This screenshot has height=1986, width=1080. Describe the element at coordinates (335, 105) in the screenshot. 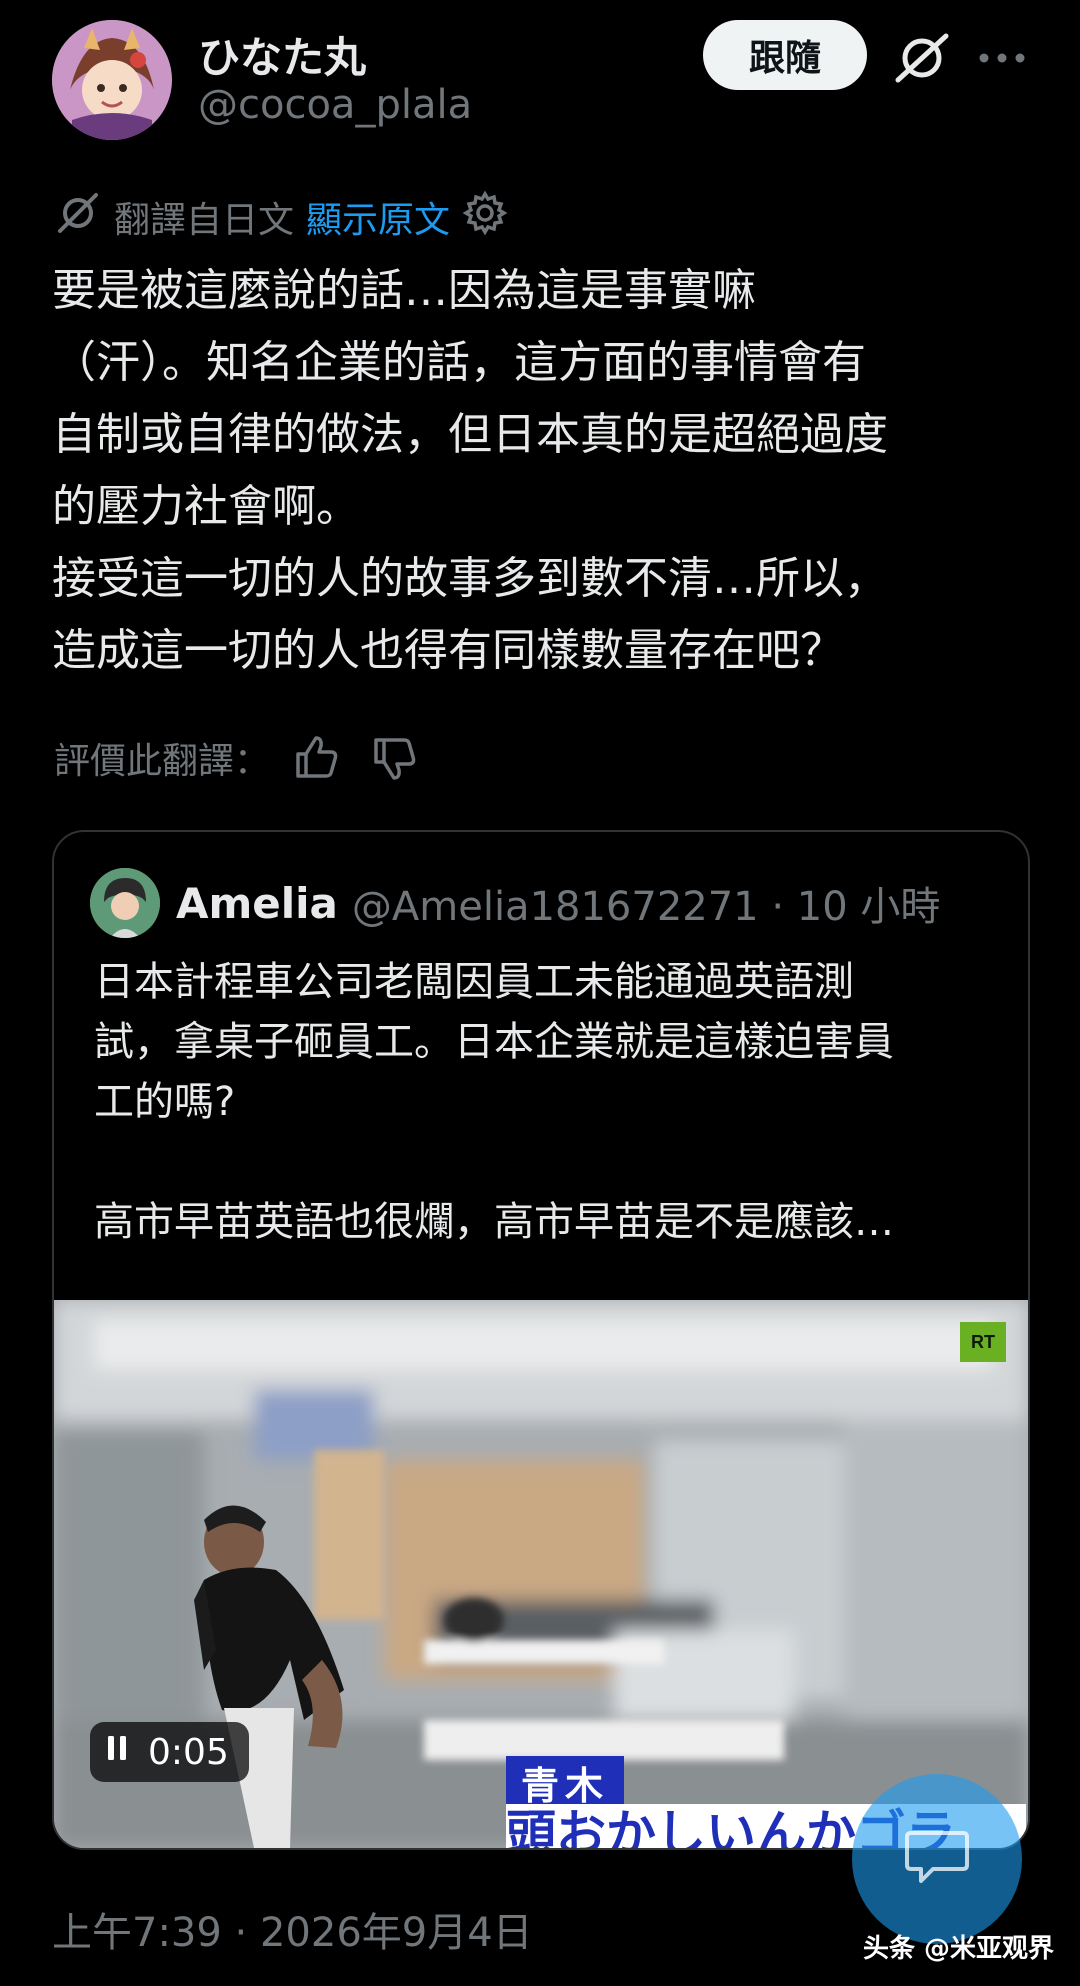

I see `author-handle: @cocoa_plala` at that location.